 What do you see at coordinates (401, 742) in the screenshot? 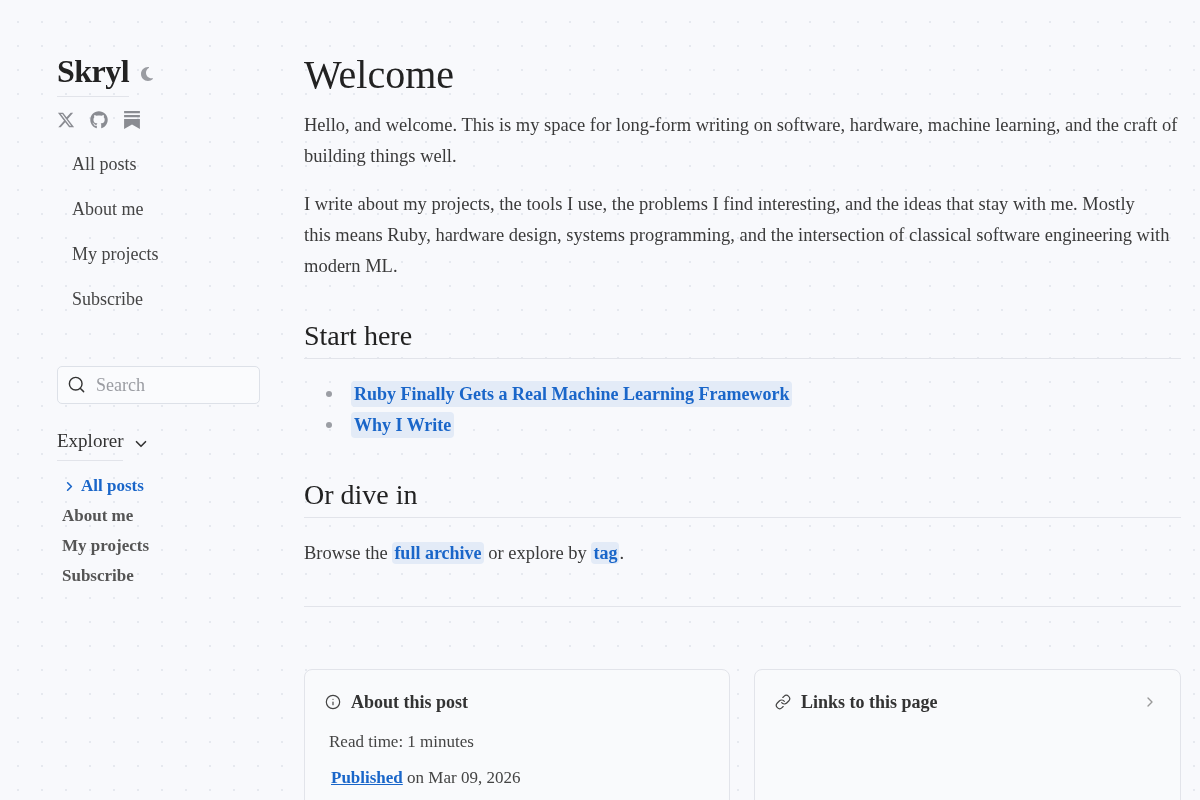
I see `read-time-text: Read time: 1 minutes` at bounding box center [401, 742].